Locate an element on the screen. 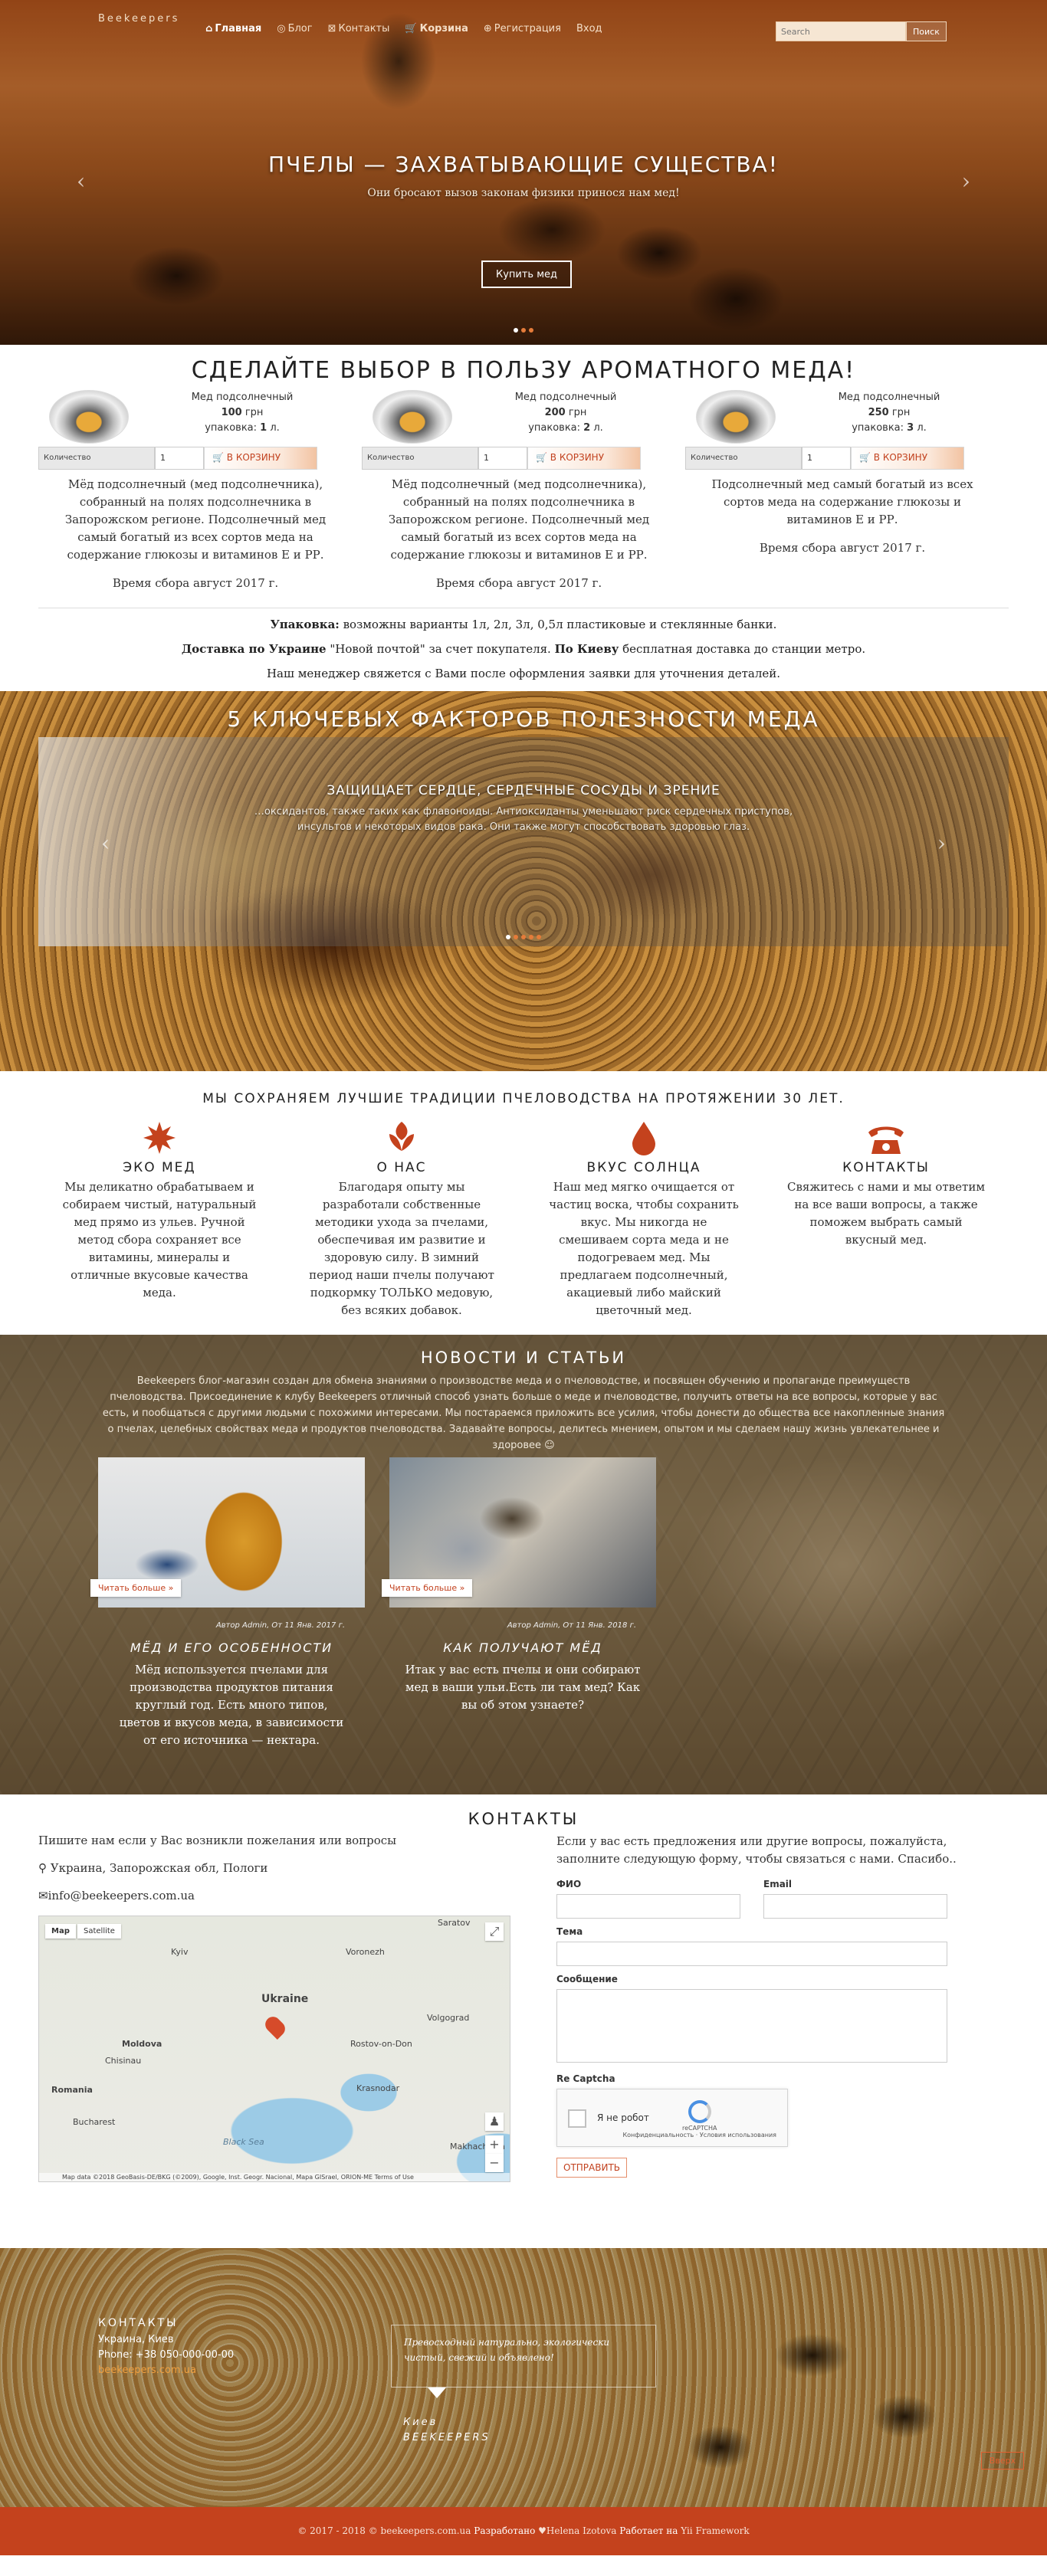 The height and width of the screenshot is (2576, 1047). search-input is located at coordinates (841, 31).